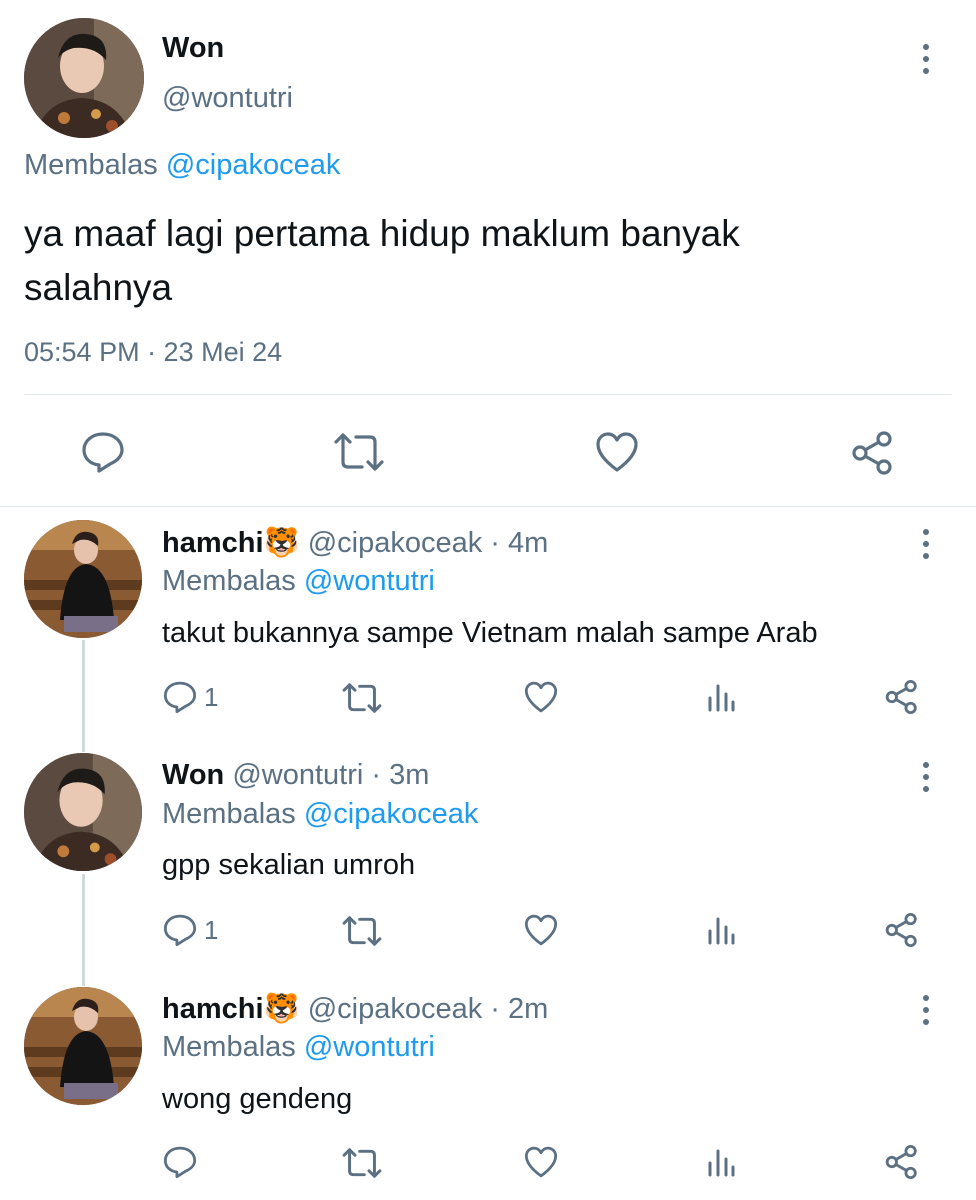 The height and width of the screenshot is (1200, 976). I want to click on tweet-text-line: salahnya, so click(98, 287).